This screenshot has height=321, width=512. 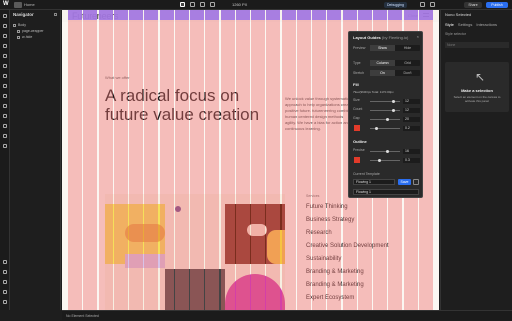 What do you see at coordinates (385, 119) in the screenshot?
I see `gap-slider` at bounding box center [385, 119].